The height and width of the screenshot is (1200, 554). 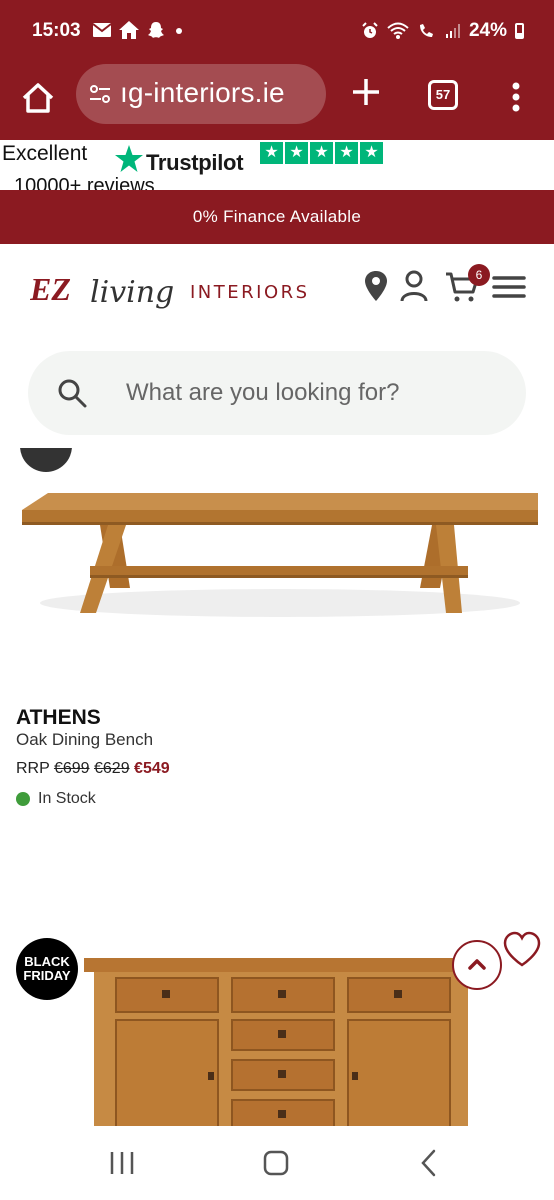 I want to click on black-friday-badge: BLACK FRIDAY, so click(x=47, y=969).